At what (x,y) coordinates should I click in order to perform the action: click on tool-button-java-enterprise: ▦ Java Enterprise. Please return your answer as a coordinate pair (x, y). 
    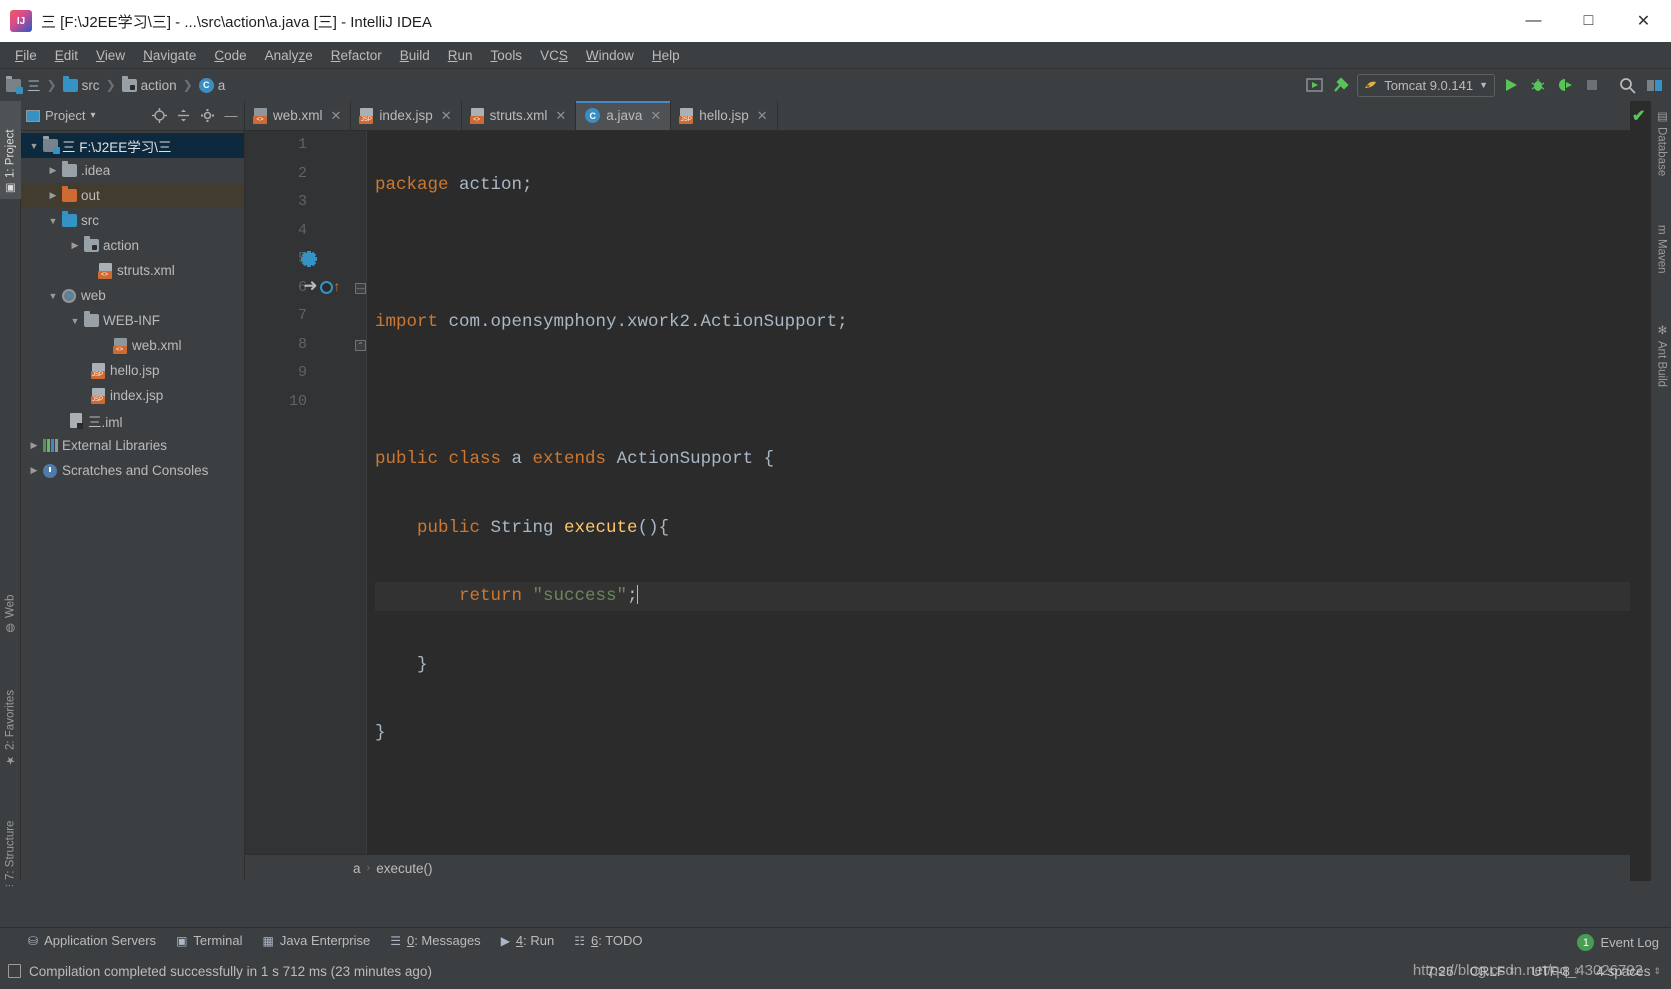
    Looking at the image, I should click on (317, 940).